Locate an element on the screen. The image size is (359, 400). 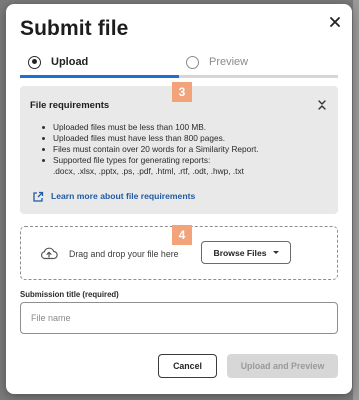
radio-selected-icon is located at coordinates (34, 62).